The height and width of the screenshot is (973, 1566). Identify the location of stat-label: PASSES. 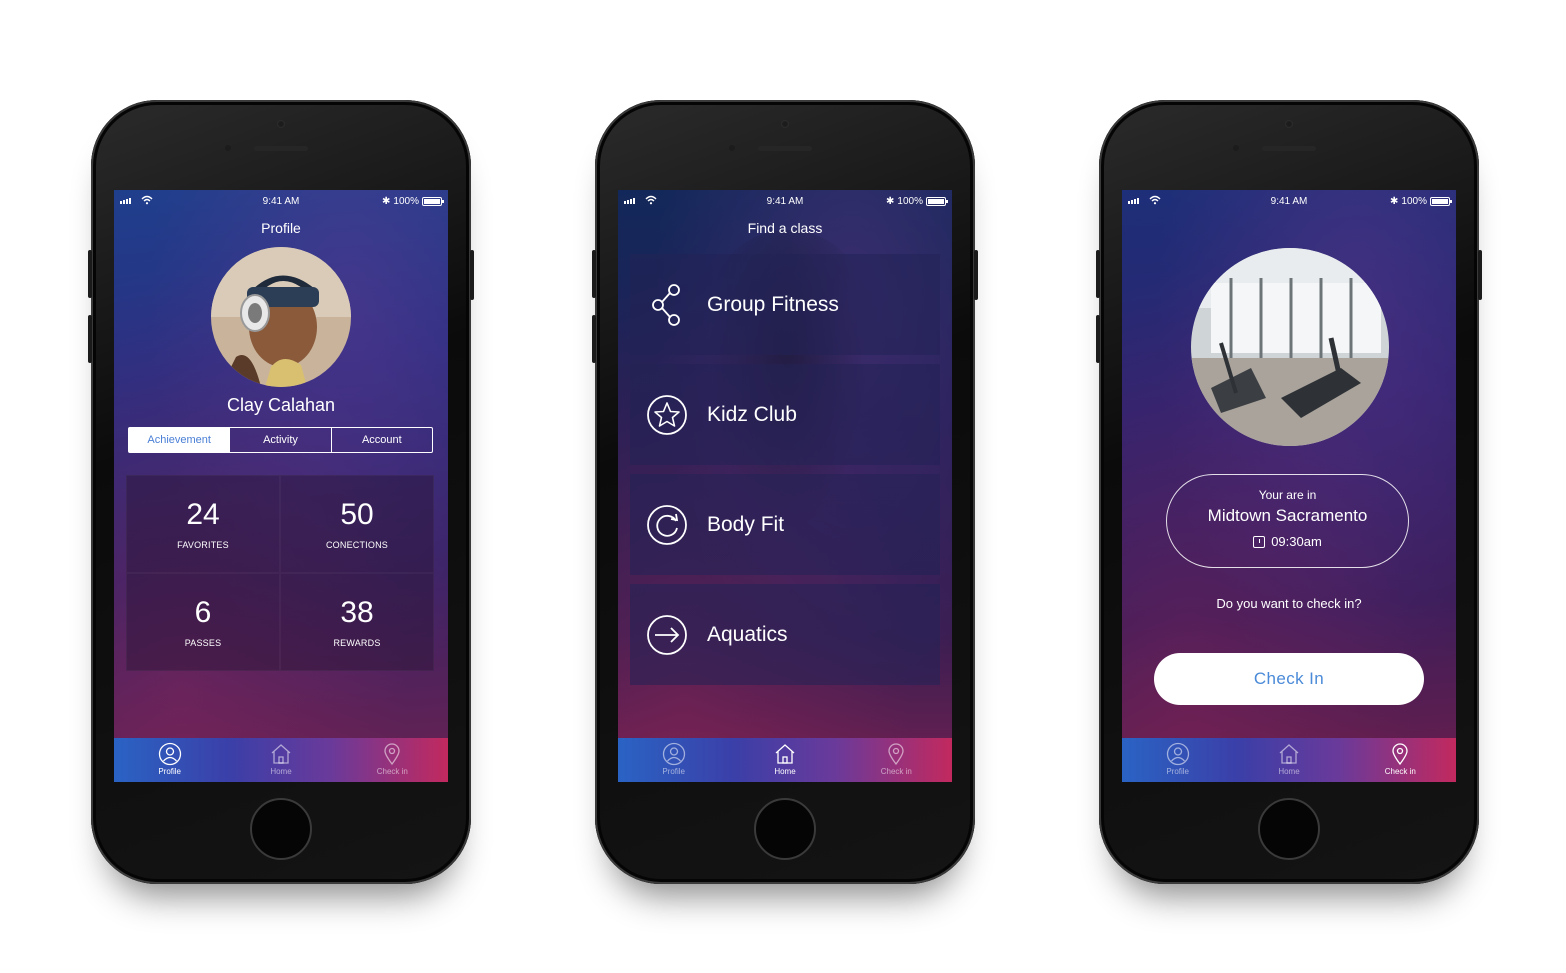
(203, 643).